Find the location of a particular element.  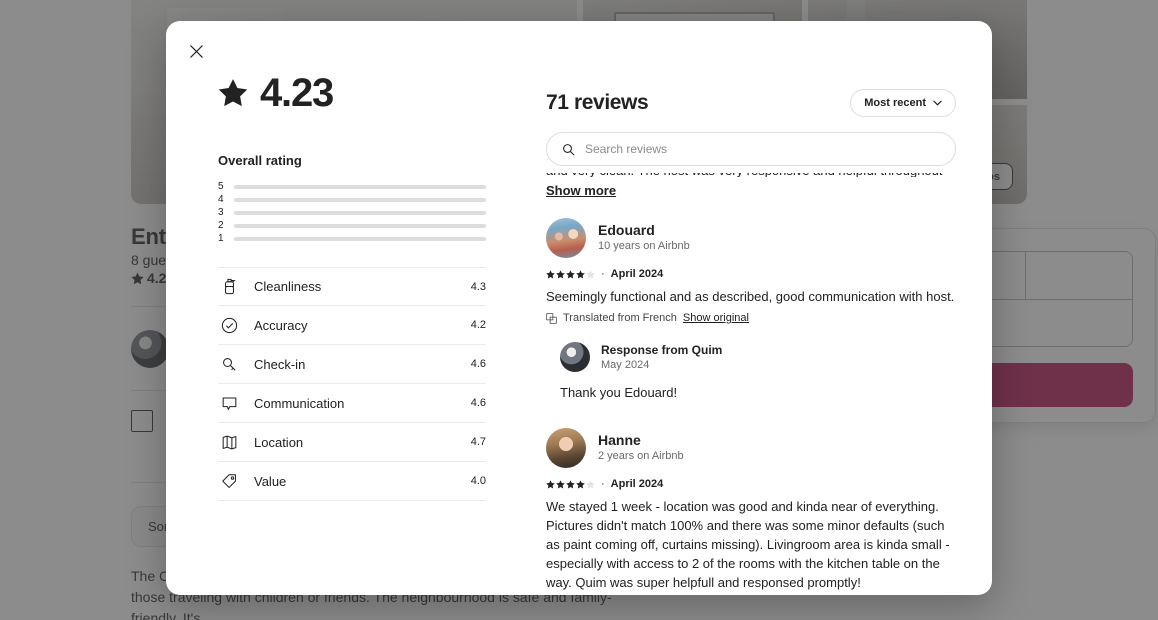

translation-row: Translated from French Show original is located at coordinates (751, 318).